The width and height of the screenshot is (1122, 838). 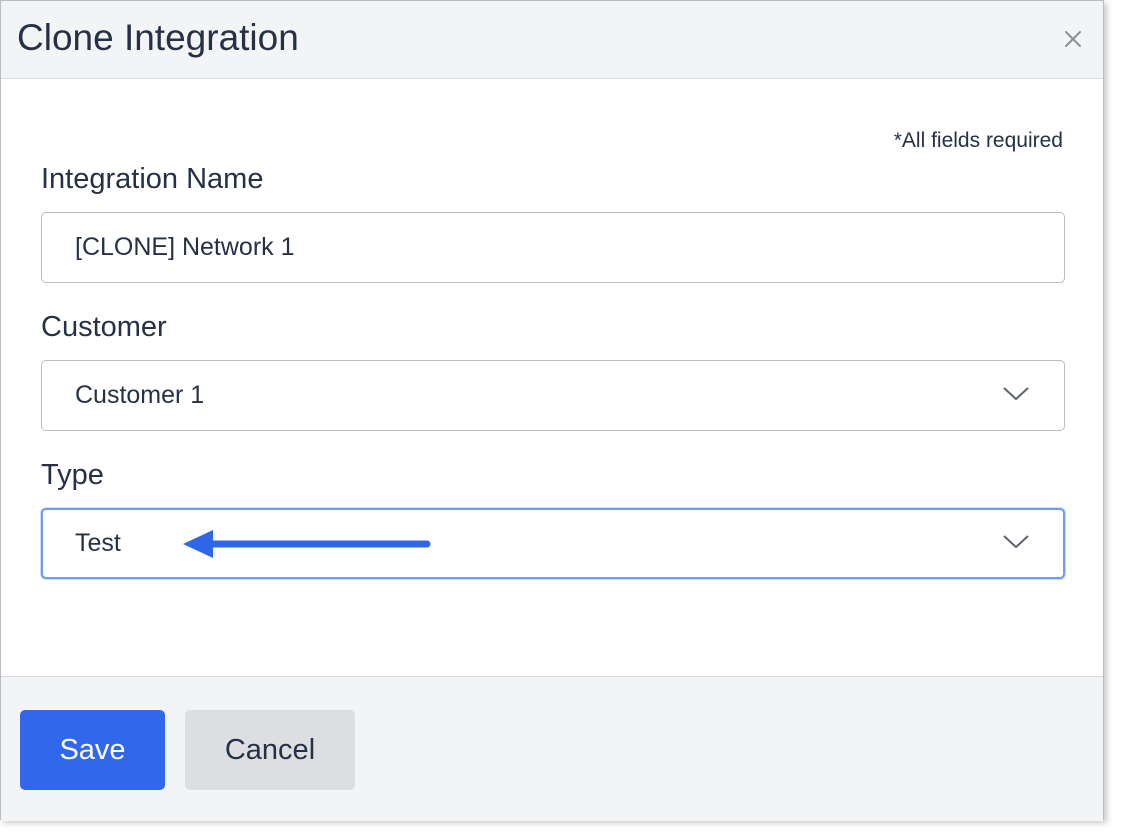 What do you see at coordinates (307, 544) in the screenshot?
I see `arrow-left-icon` at bounding box center [307, 544].